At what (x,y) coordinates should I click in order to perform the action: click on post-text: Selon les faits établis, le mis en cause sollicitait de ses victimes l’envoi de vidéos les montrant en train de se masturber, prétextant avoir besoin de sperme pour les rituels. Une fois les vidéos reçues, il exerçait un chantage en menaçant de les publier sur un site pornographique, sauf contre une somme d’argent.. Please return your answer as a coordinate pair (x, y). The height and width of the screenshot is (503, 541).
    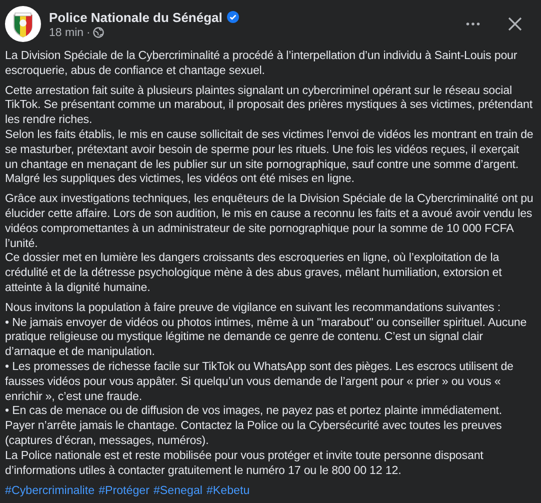
    Looking at the image, I should click on (269, 150).